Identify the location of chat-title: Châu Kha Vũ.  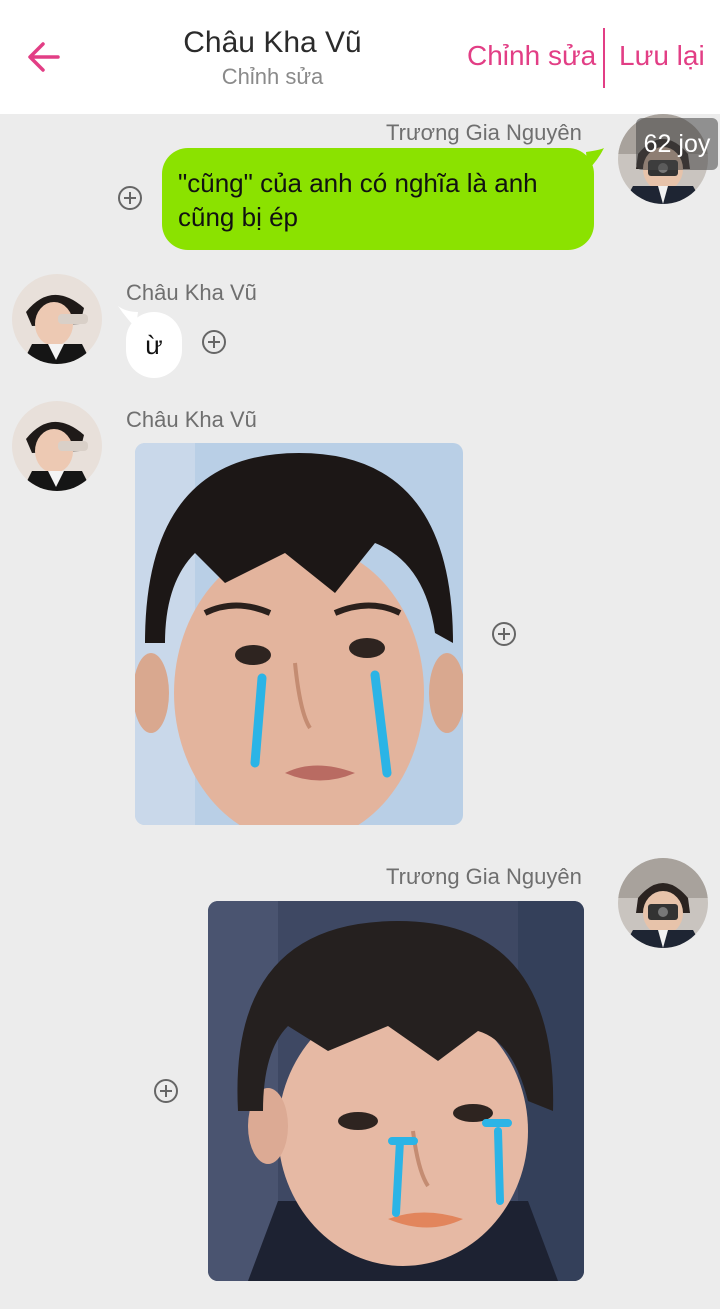
(272, 42).